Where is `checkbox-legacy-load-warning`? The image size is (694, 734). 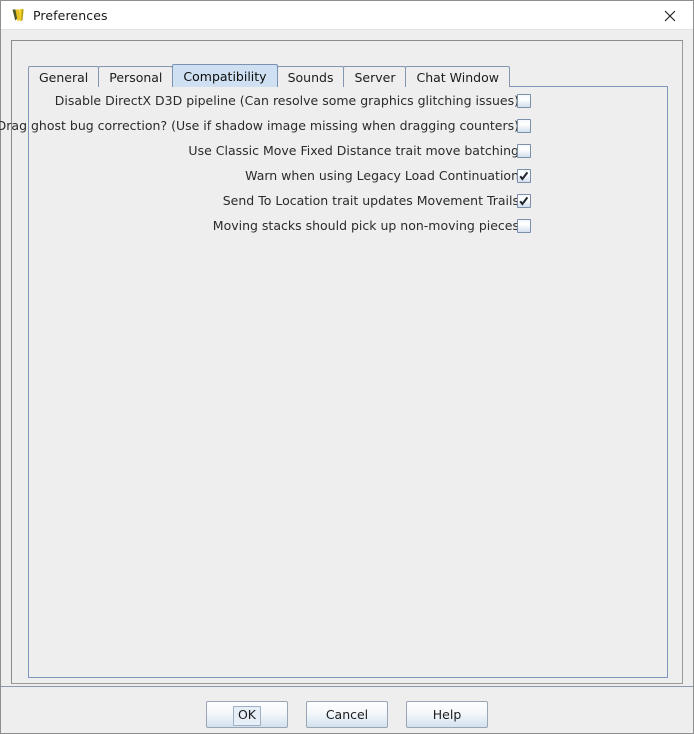 checkbox-legacy-load-warning is located at coordinates (524, 176).